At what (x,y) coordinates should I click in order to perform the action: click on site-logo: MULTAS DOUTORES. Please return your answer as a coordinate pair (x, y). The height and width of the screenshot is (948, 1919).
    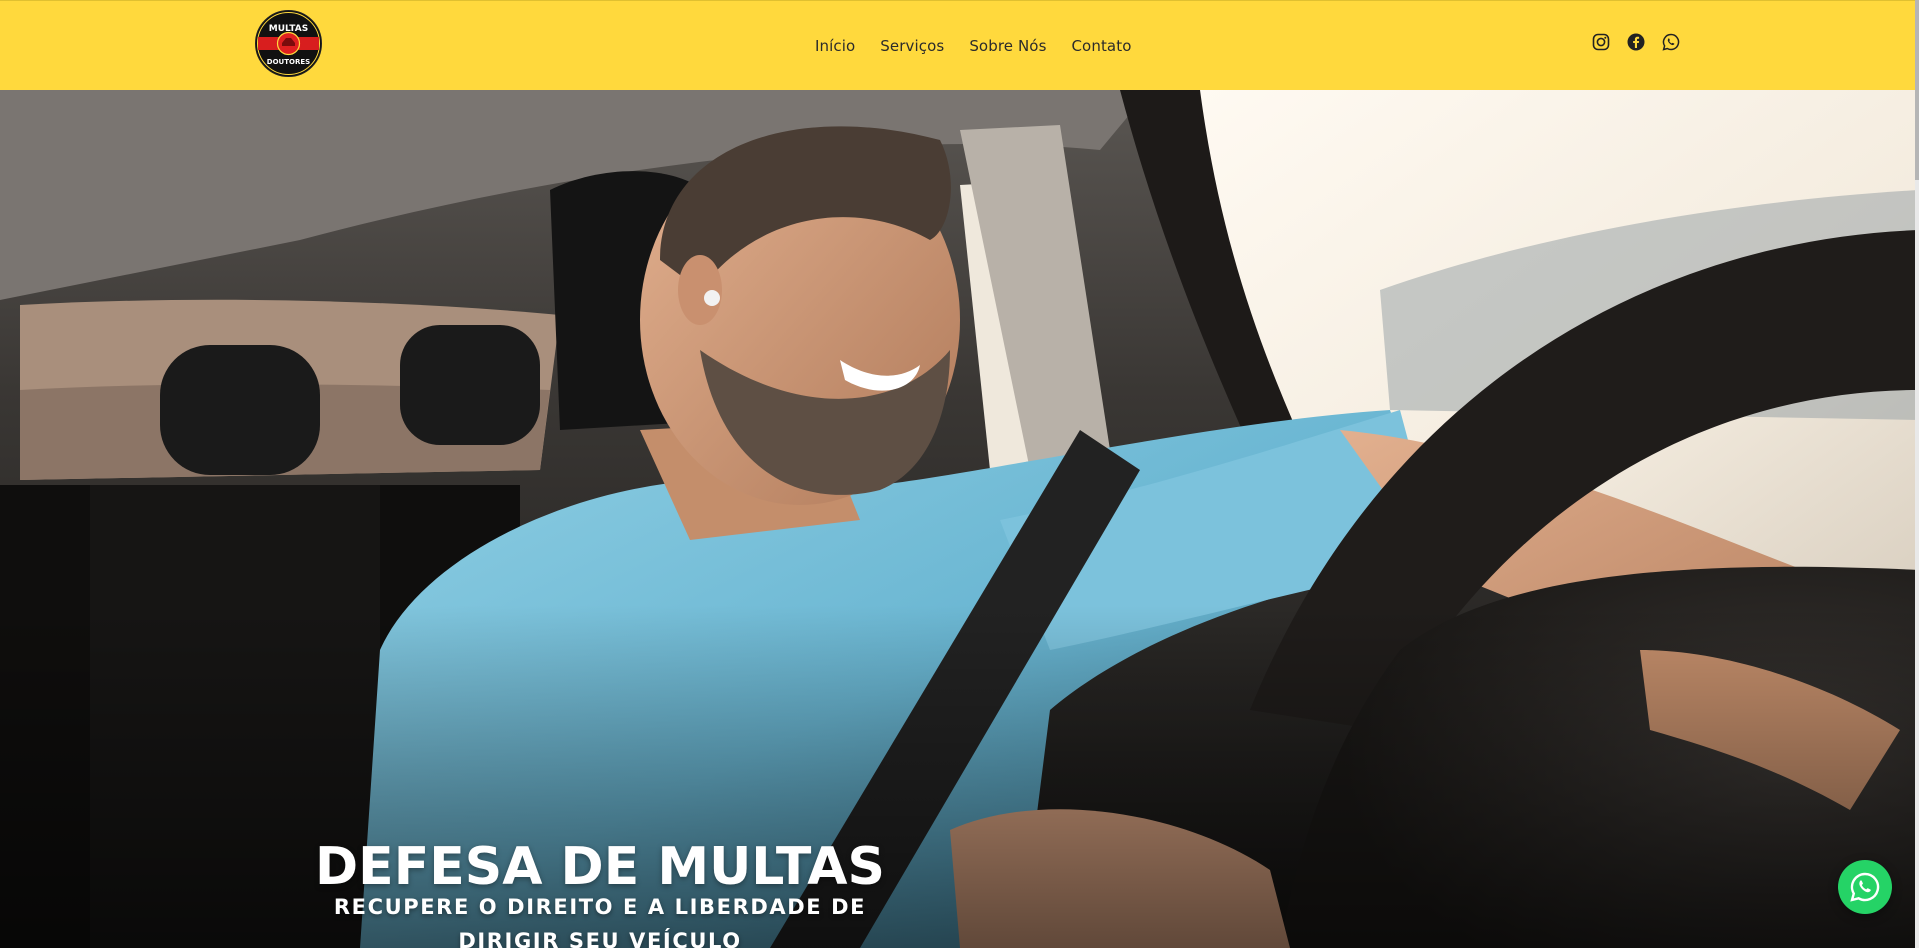
    Looking at the image, I should click on (288, 43).